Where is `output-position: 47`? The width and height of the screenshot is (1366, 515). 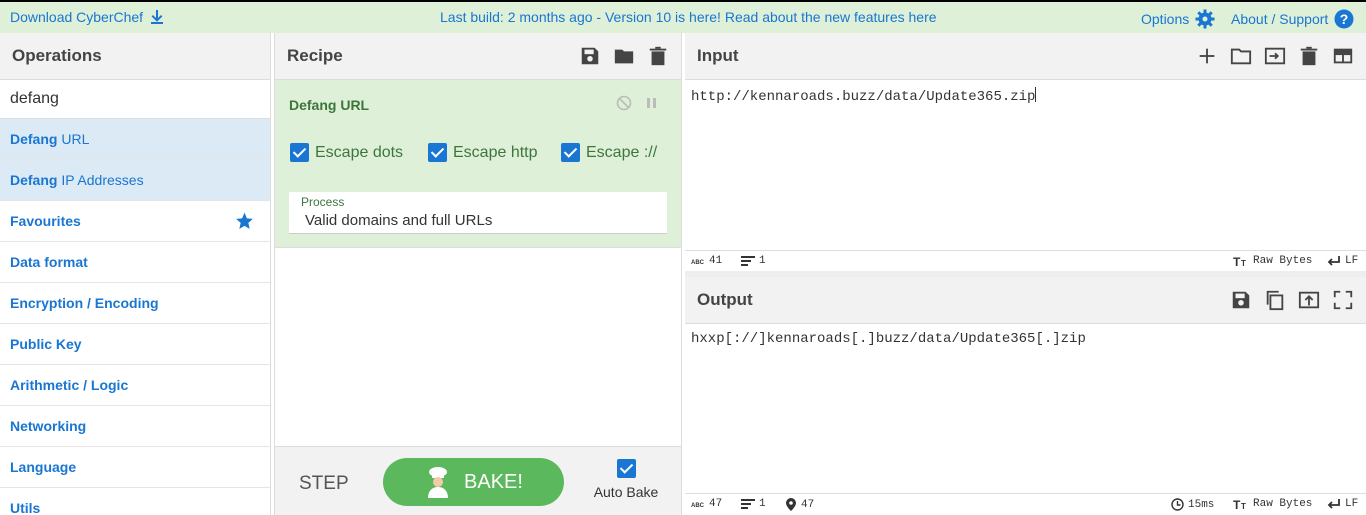
output-position: 47 is located at coordinates (808, 504).